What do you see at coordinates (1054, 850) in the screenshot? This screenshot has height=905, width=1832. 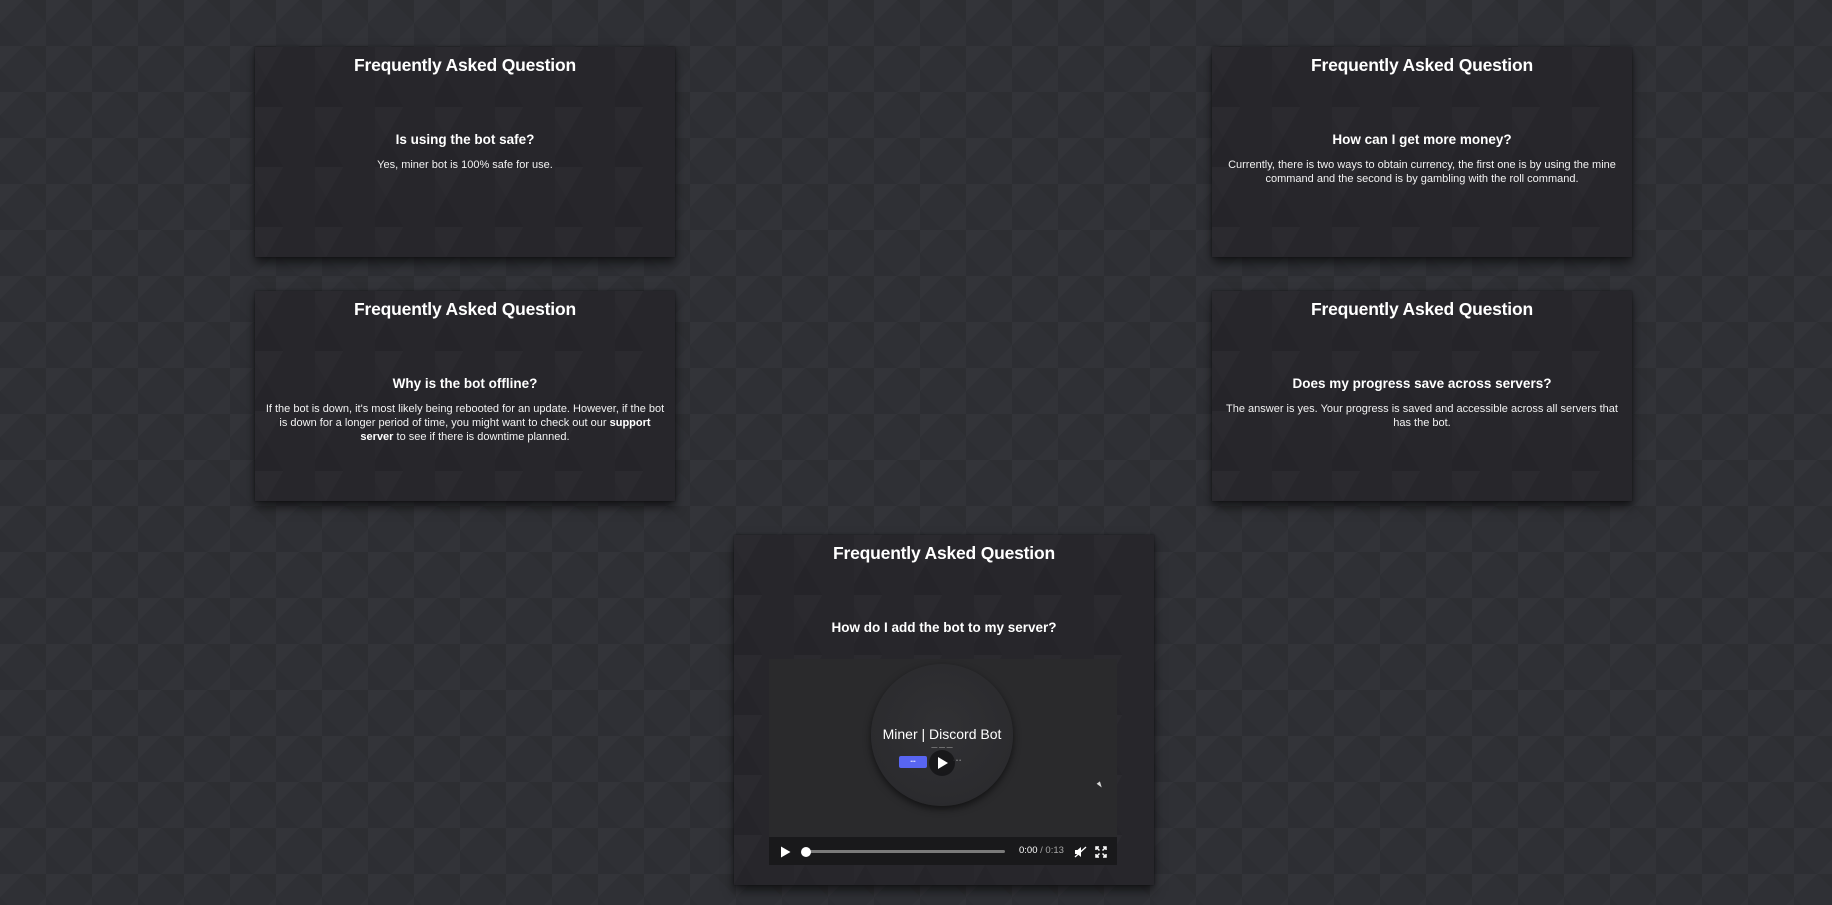 I see `video-duration: 0:13` at bounding box center [1054, 850].